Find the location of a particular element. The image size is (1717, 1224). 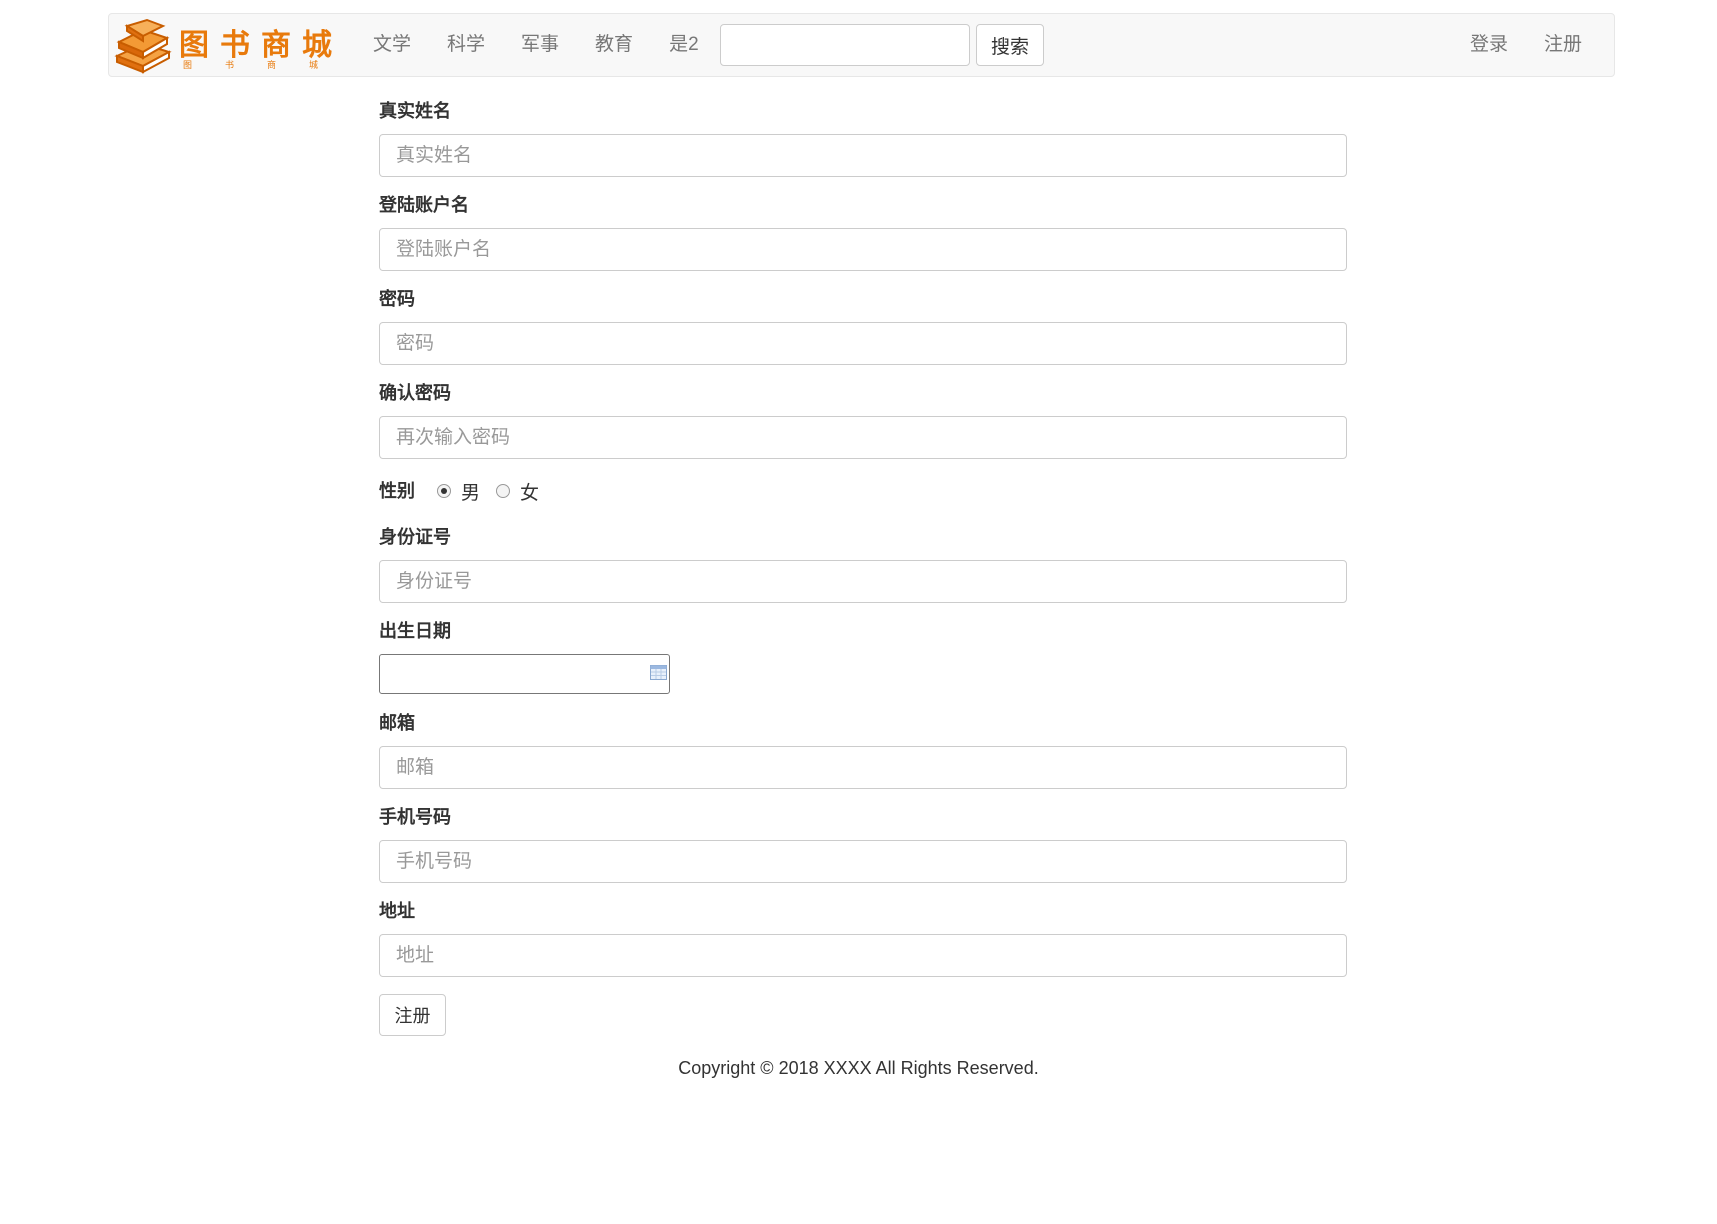

login-link: 登录 is located at coordinates (1489, 45).